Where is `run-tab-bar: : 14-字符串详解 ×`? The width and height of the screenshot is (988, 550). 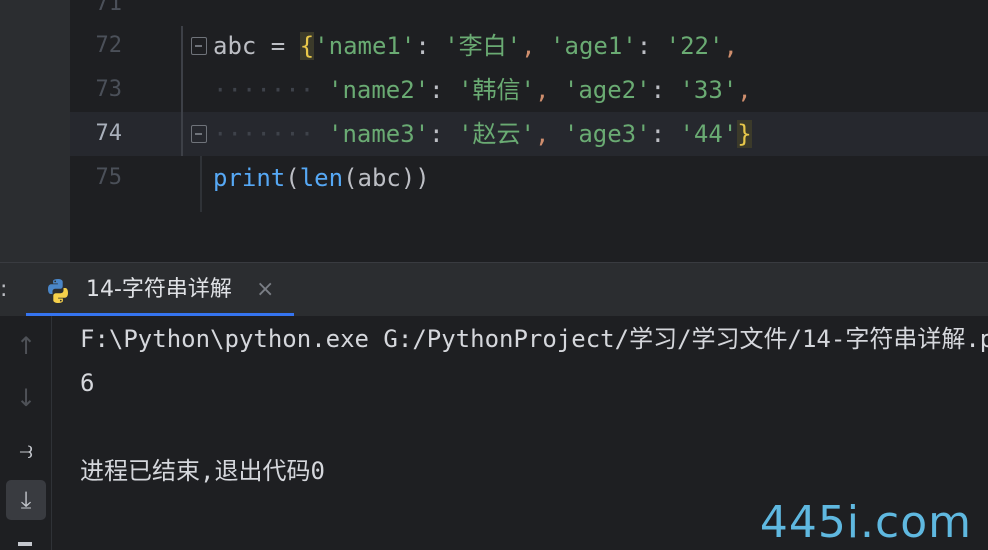
run-tab-bar: : 14-字符串详解 × is located at coordinates (494, 289).